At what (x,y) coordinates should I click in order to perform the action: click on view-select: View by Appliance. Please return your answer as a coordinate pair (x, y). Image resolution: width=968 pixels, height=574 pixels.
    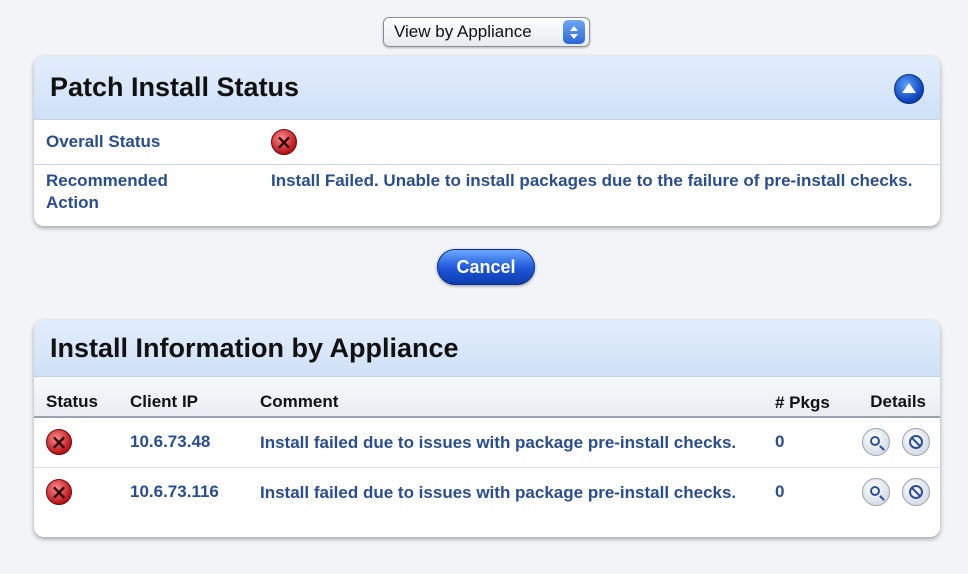
    Looking at the image, I should click on (486, 32).